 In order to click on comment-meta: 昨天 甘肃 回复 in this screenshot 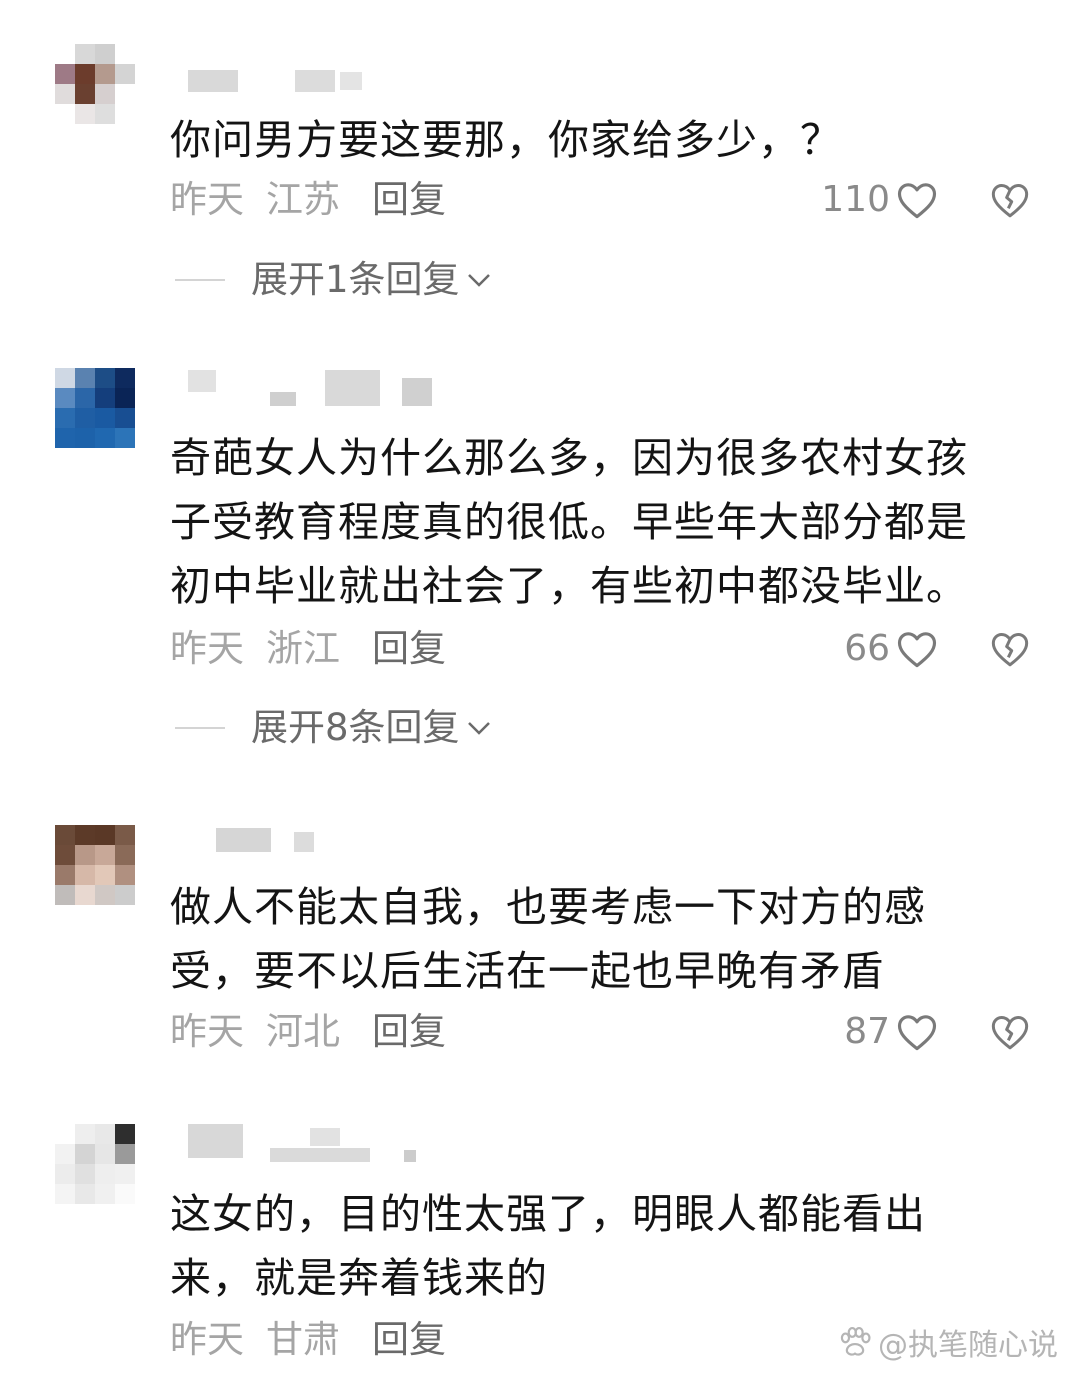, I will do `click(308, 1340)`.